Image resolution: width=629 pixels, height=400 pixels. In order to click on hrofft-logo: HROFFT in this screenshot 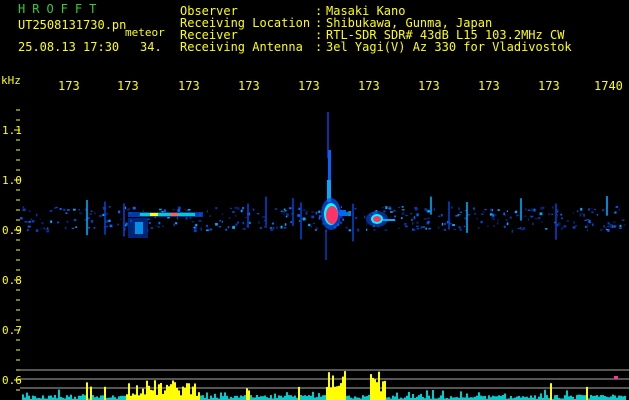, I will do `click(61, 9)`.